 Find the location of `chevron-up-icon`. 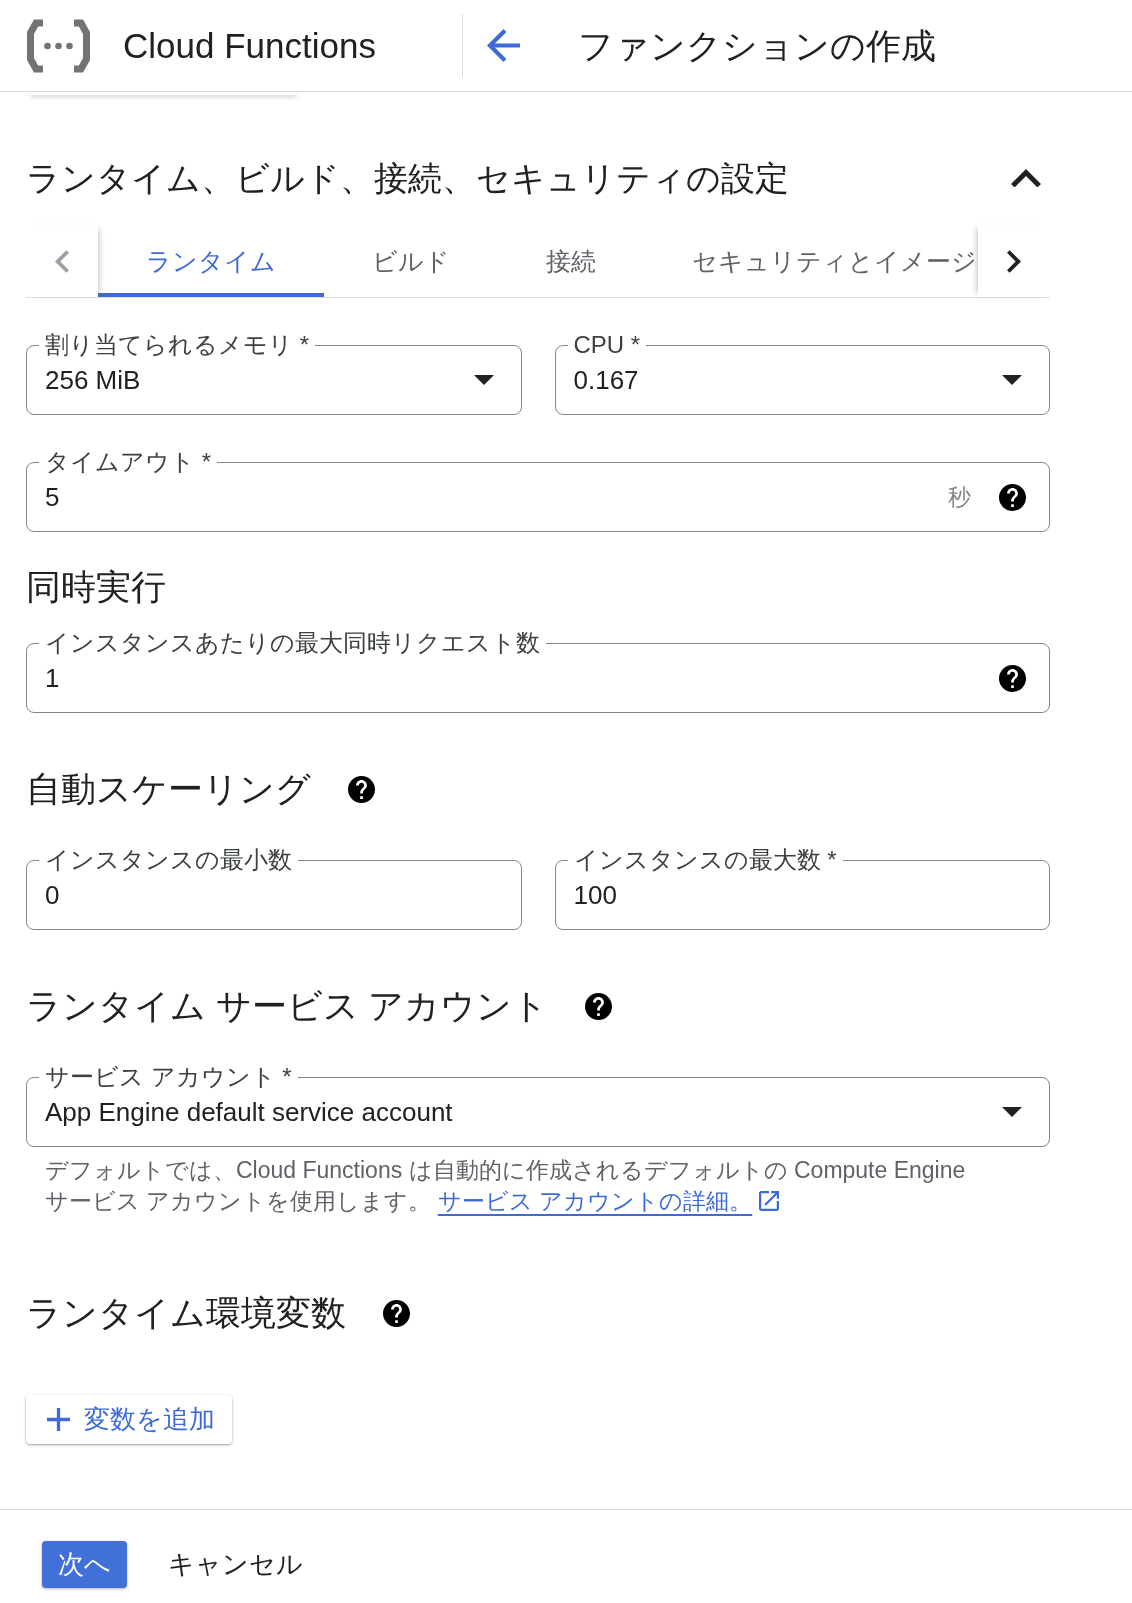

chevron-up-icon is located at coordinates (1026, 178).